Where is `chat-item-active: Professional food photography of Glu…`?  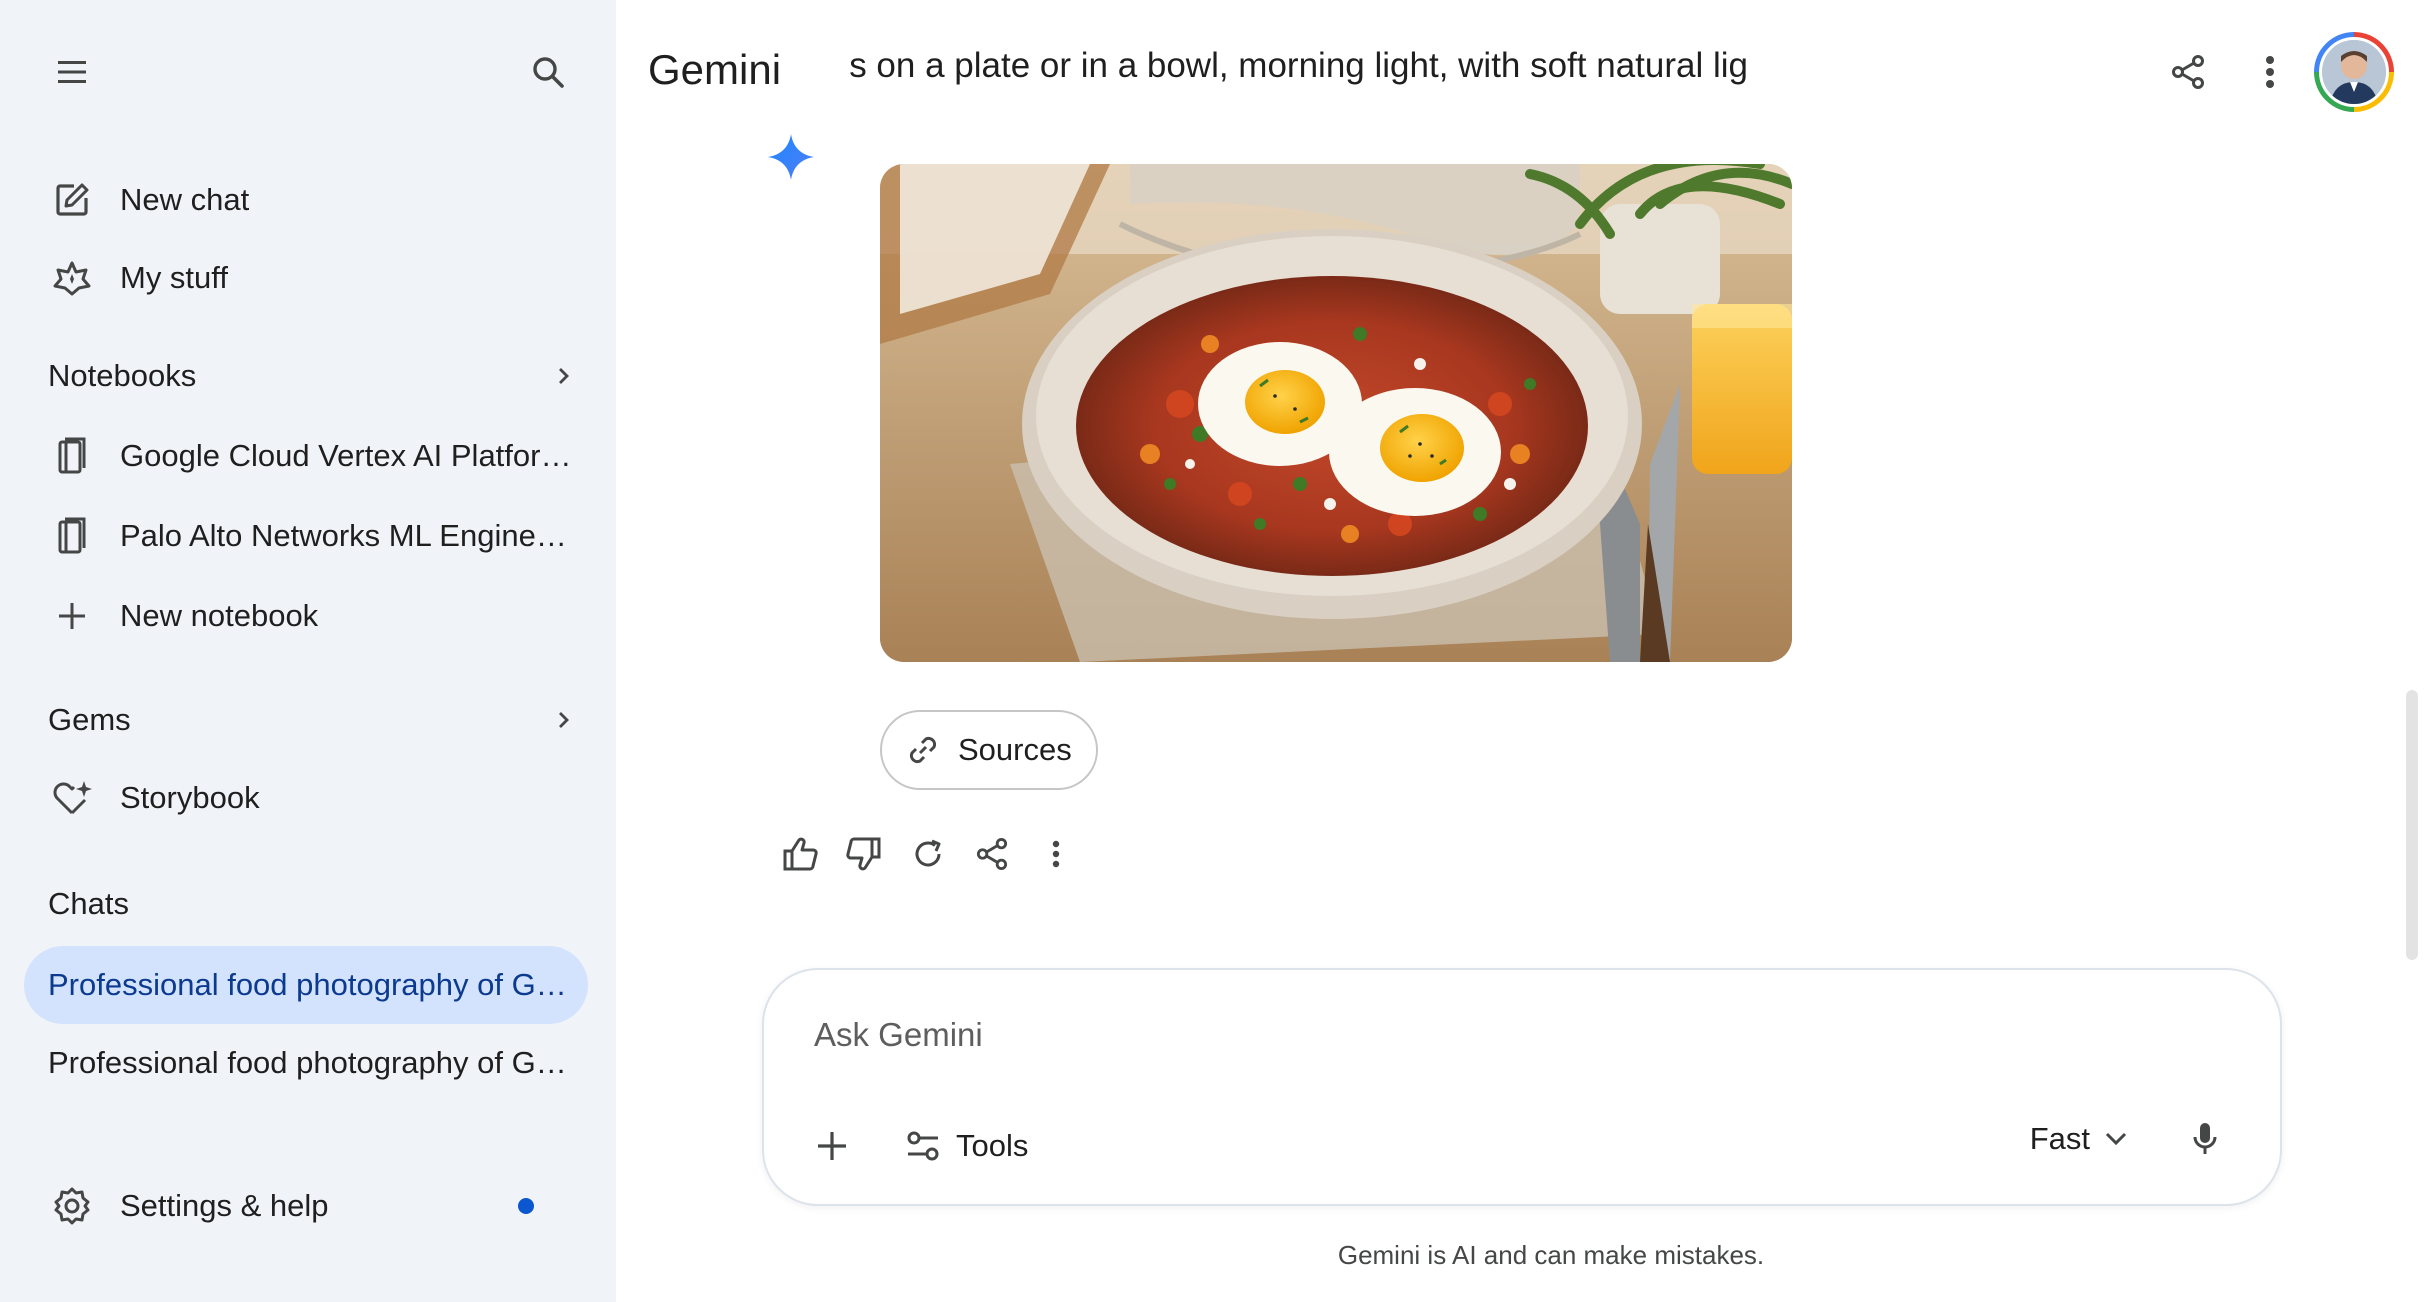 chat-item-active: Professional food photography of Glu… is located at coordinates (306, 985).